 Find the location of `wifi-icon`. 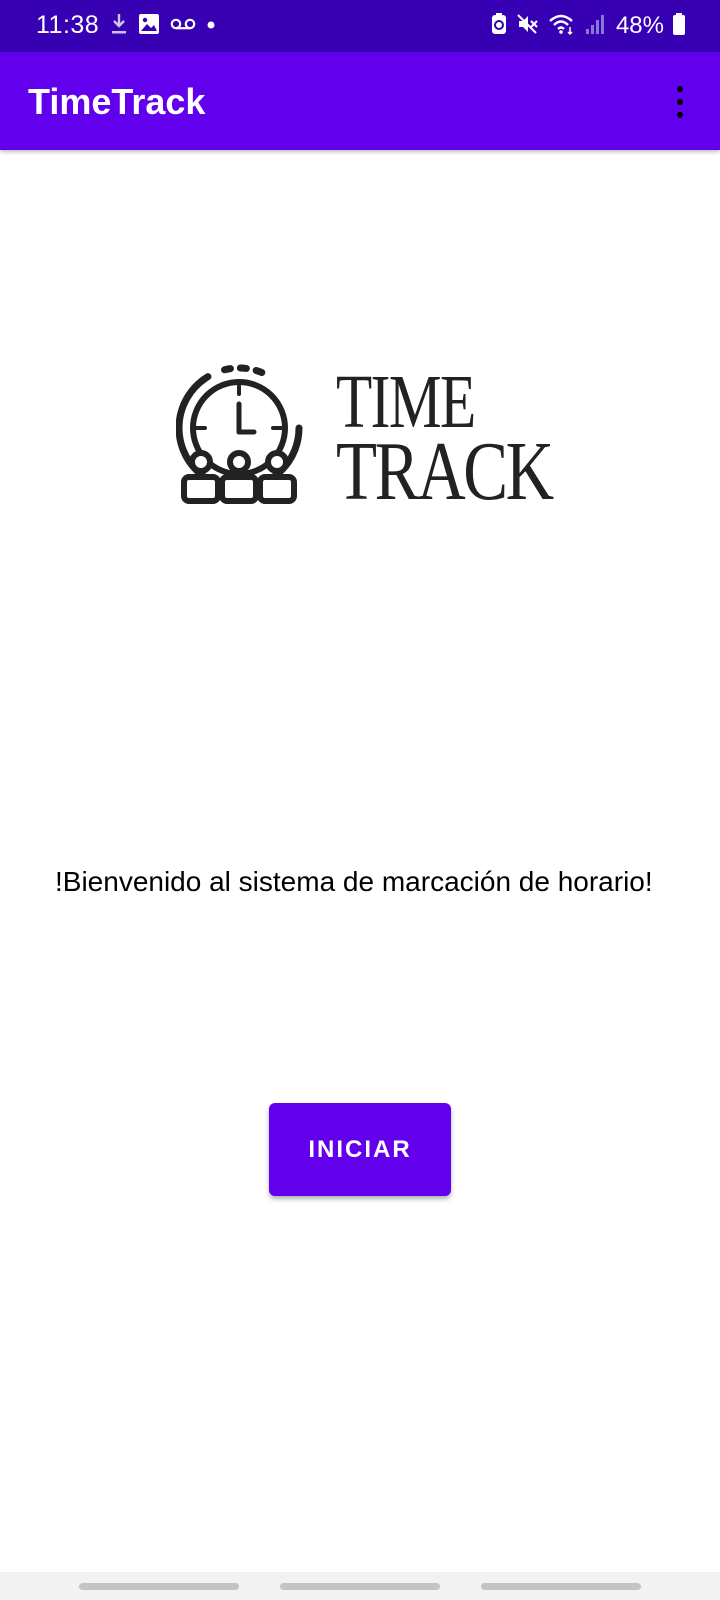

wifi-icon is located at coordinates (562, 26).